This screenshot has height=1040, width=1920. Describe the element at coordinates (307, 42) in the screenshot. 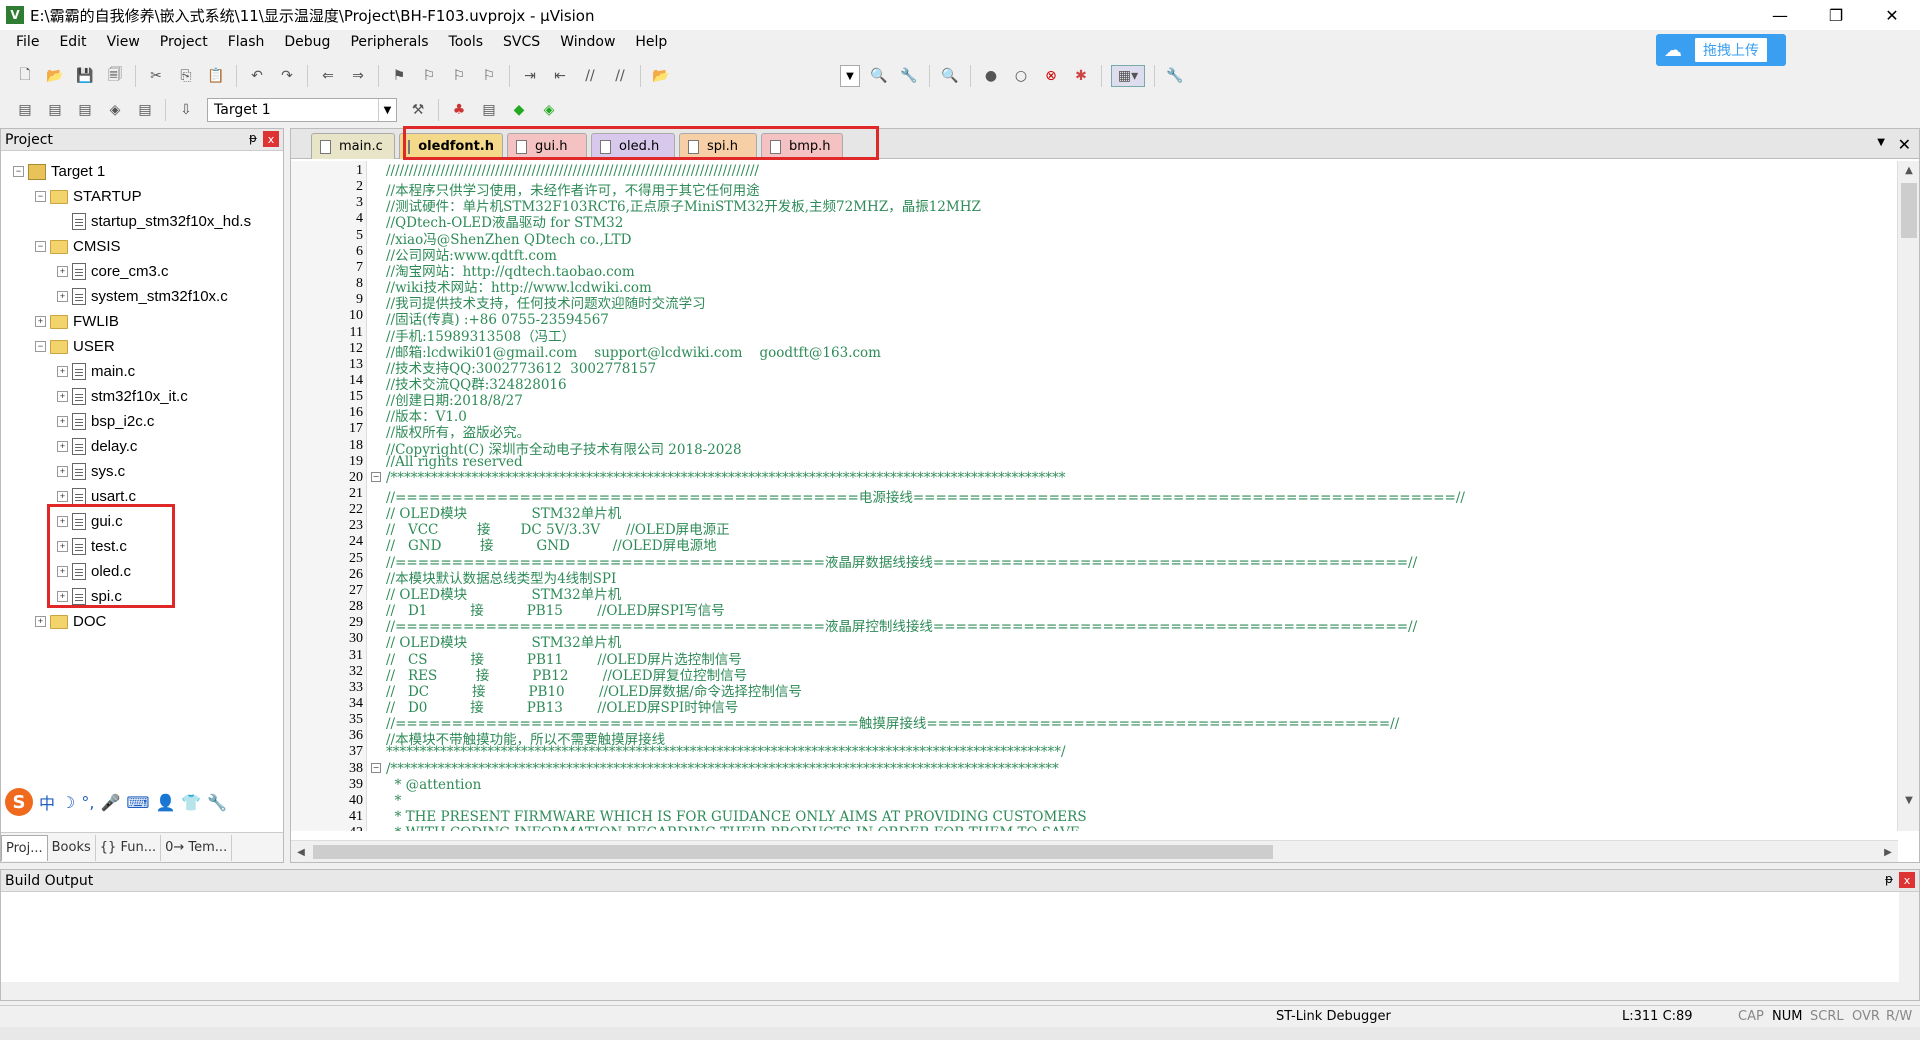

I see `menu-debug: Debug` at that location.